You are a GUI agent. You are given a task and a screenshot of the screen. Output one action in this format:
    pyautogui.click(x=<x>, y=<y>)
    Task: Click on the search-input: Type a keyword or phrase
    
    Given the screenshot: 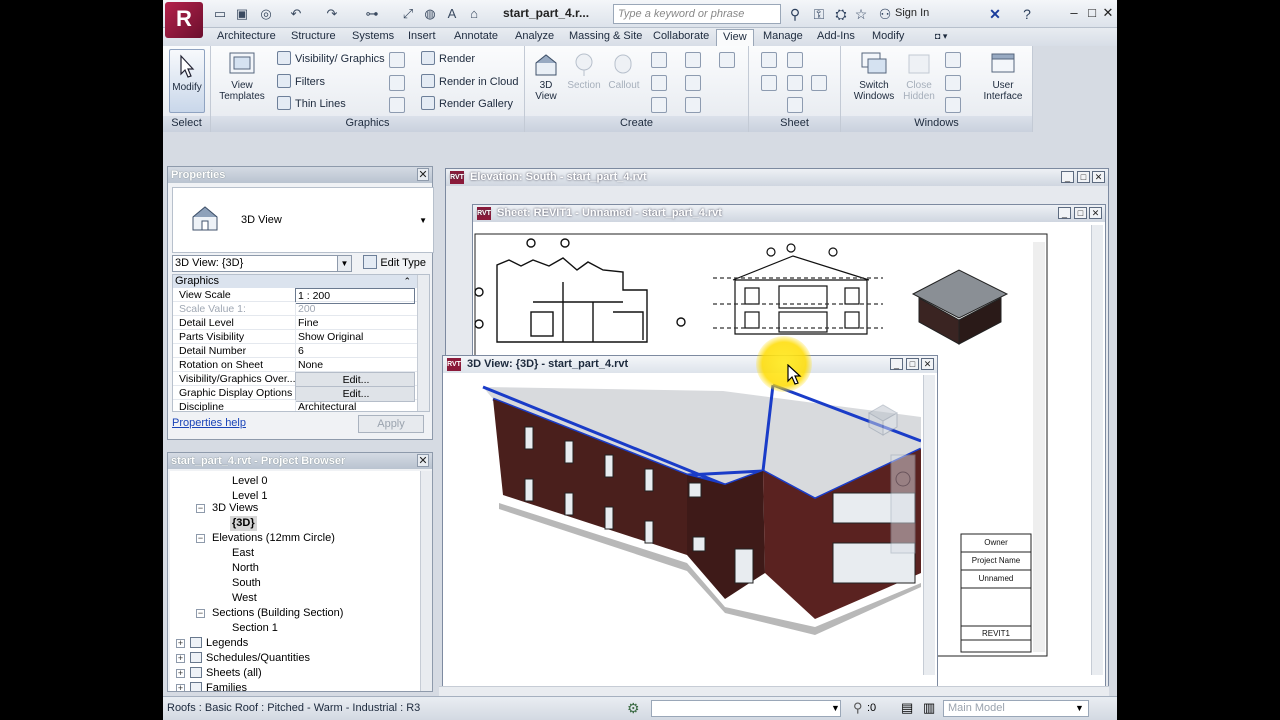 What is the action you would take?
    pyautogui.click(x=697, y=14)
    